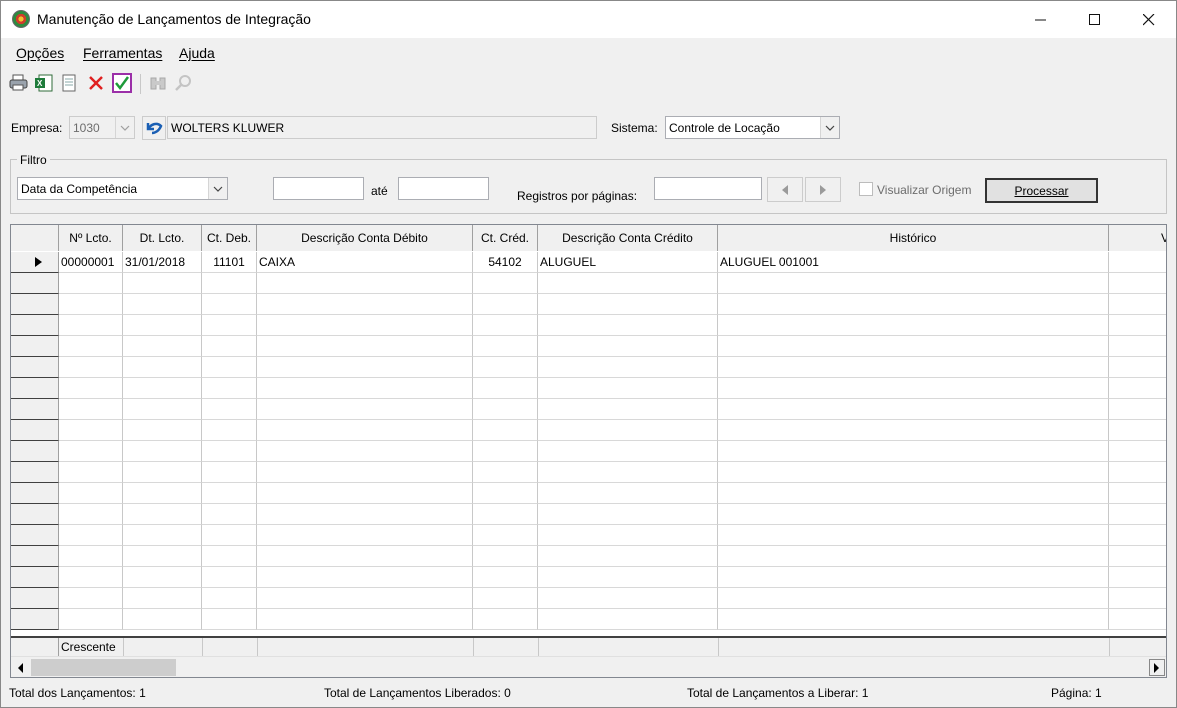 This screenshot has width=1177, height=708. What do you see at coordinates (122, 83) in the screenshot?
I see `confirm-icon` at bounding box center [122, 83].